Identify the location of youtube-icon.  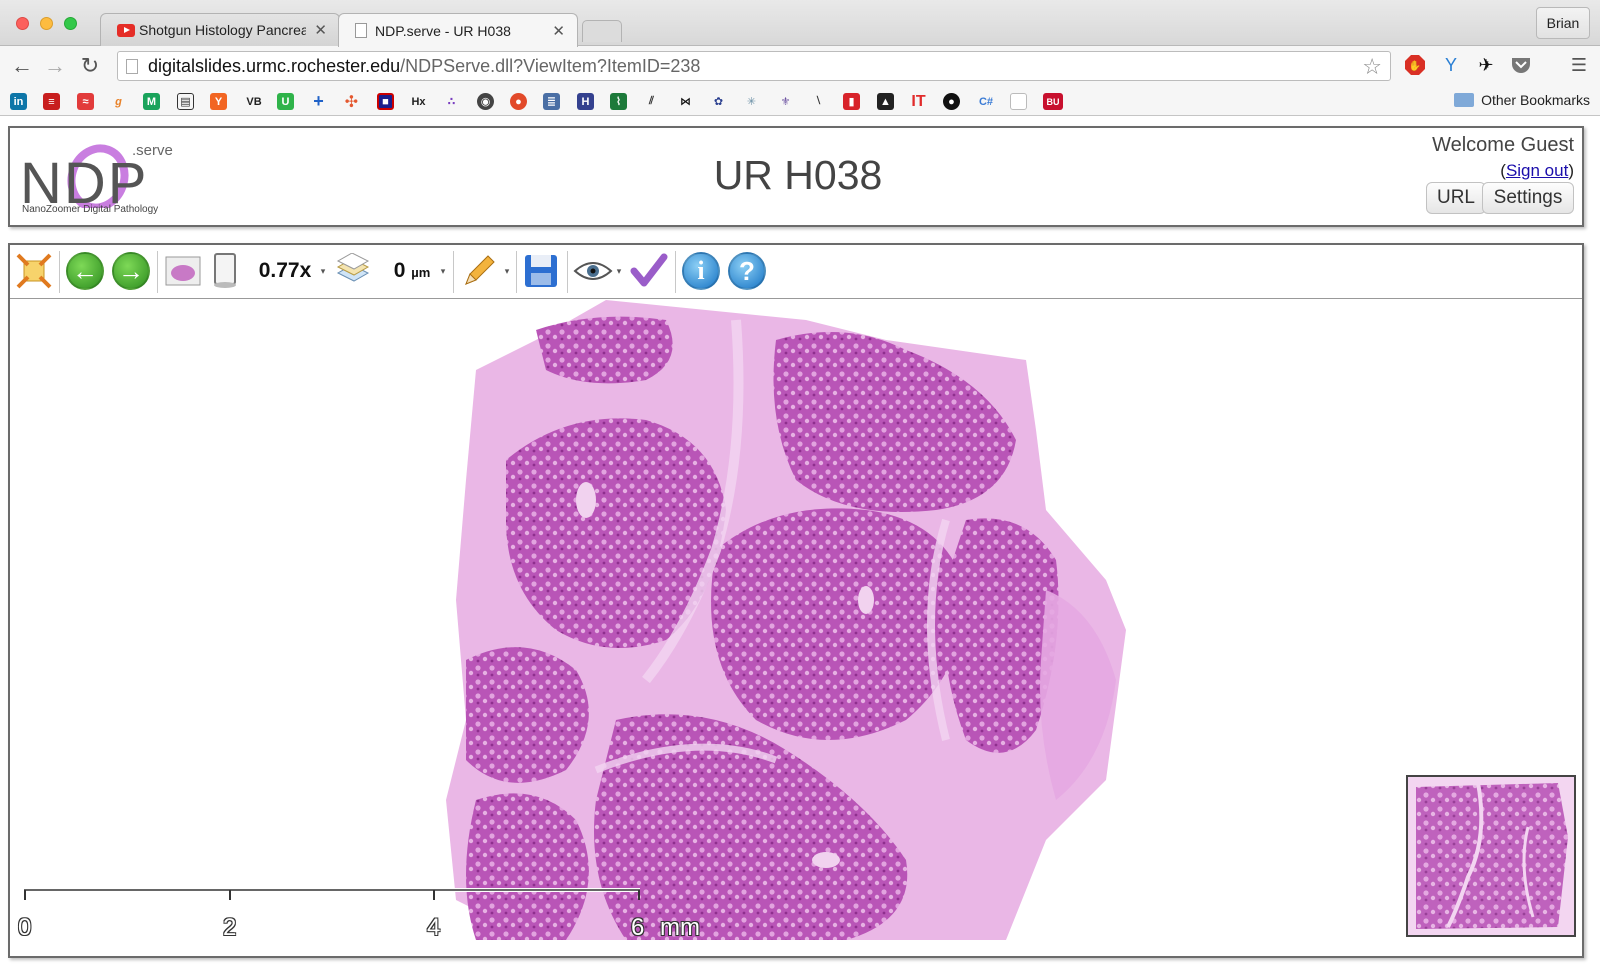
(126, 30).